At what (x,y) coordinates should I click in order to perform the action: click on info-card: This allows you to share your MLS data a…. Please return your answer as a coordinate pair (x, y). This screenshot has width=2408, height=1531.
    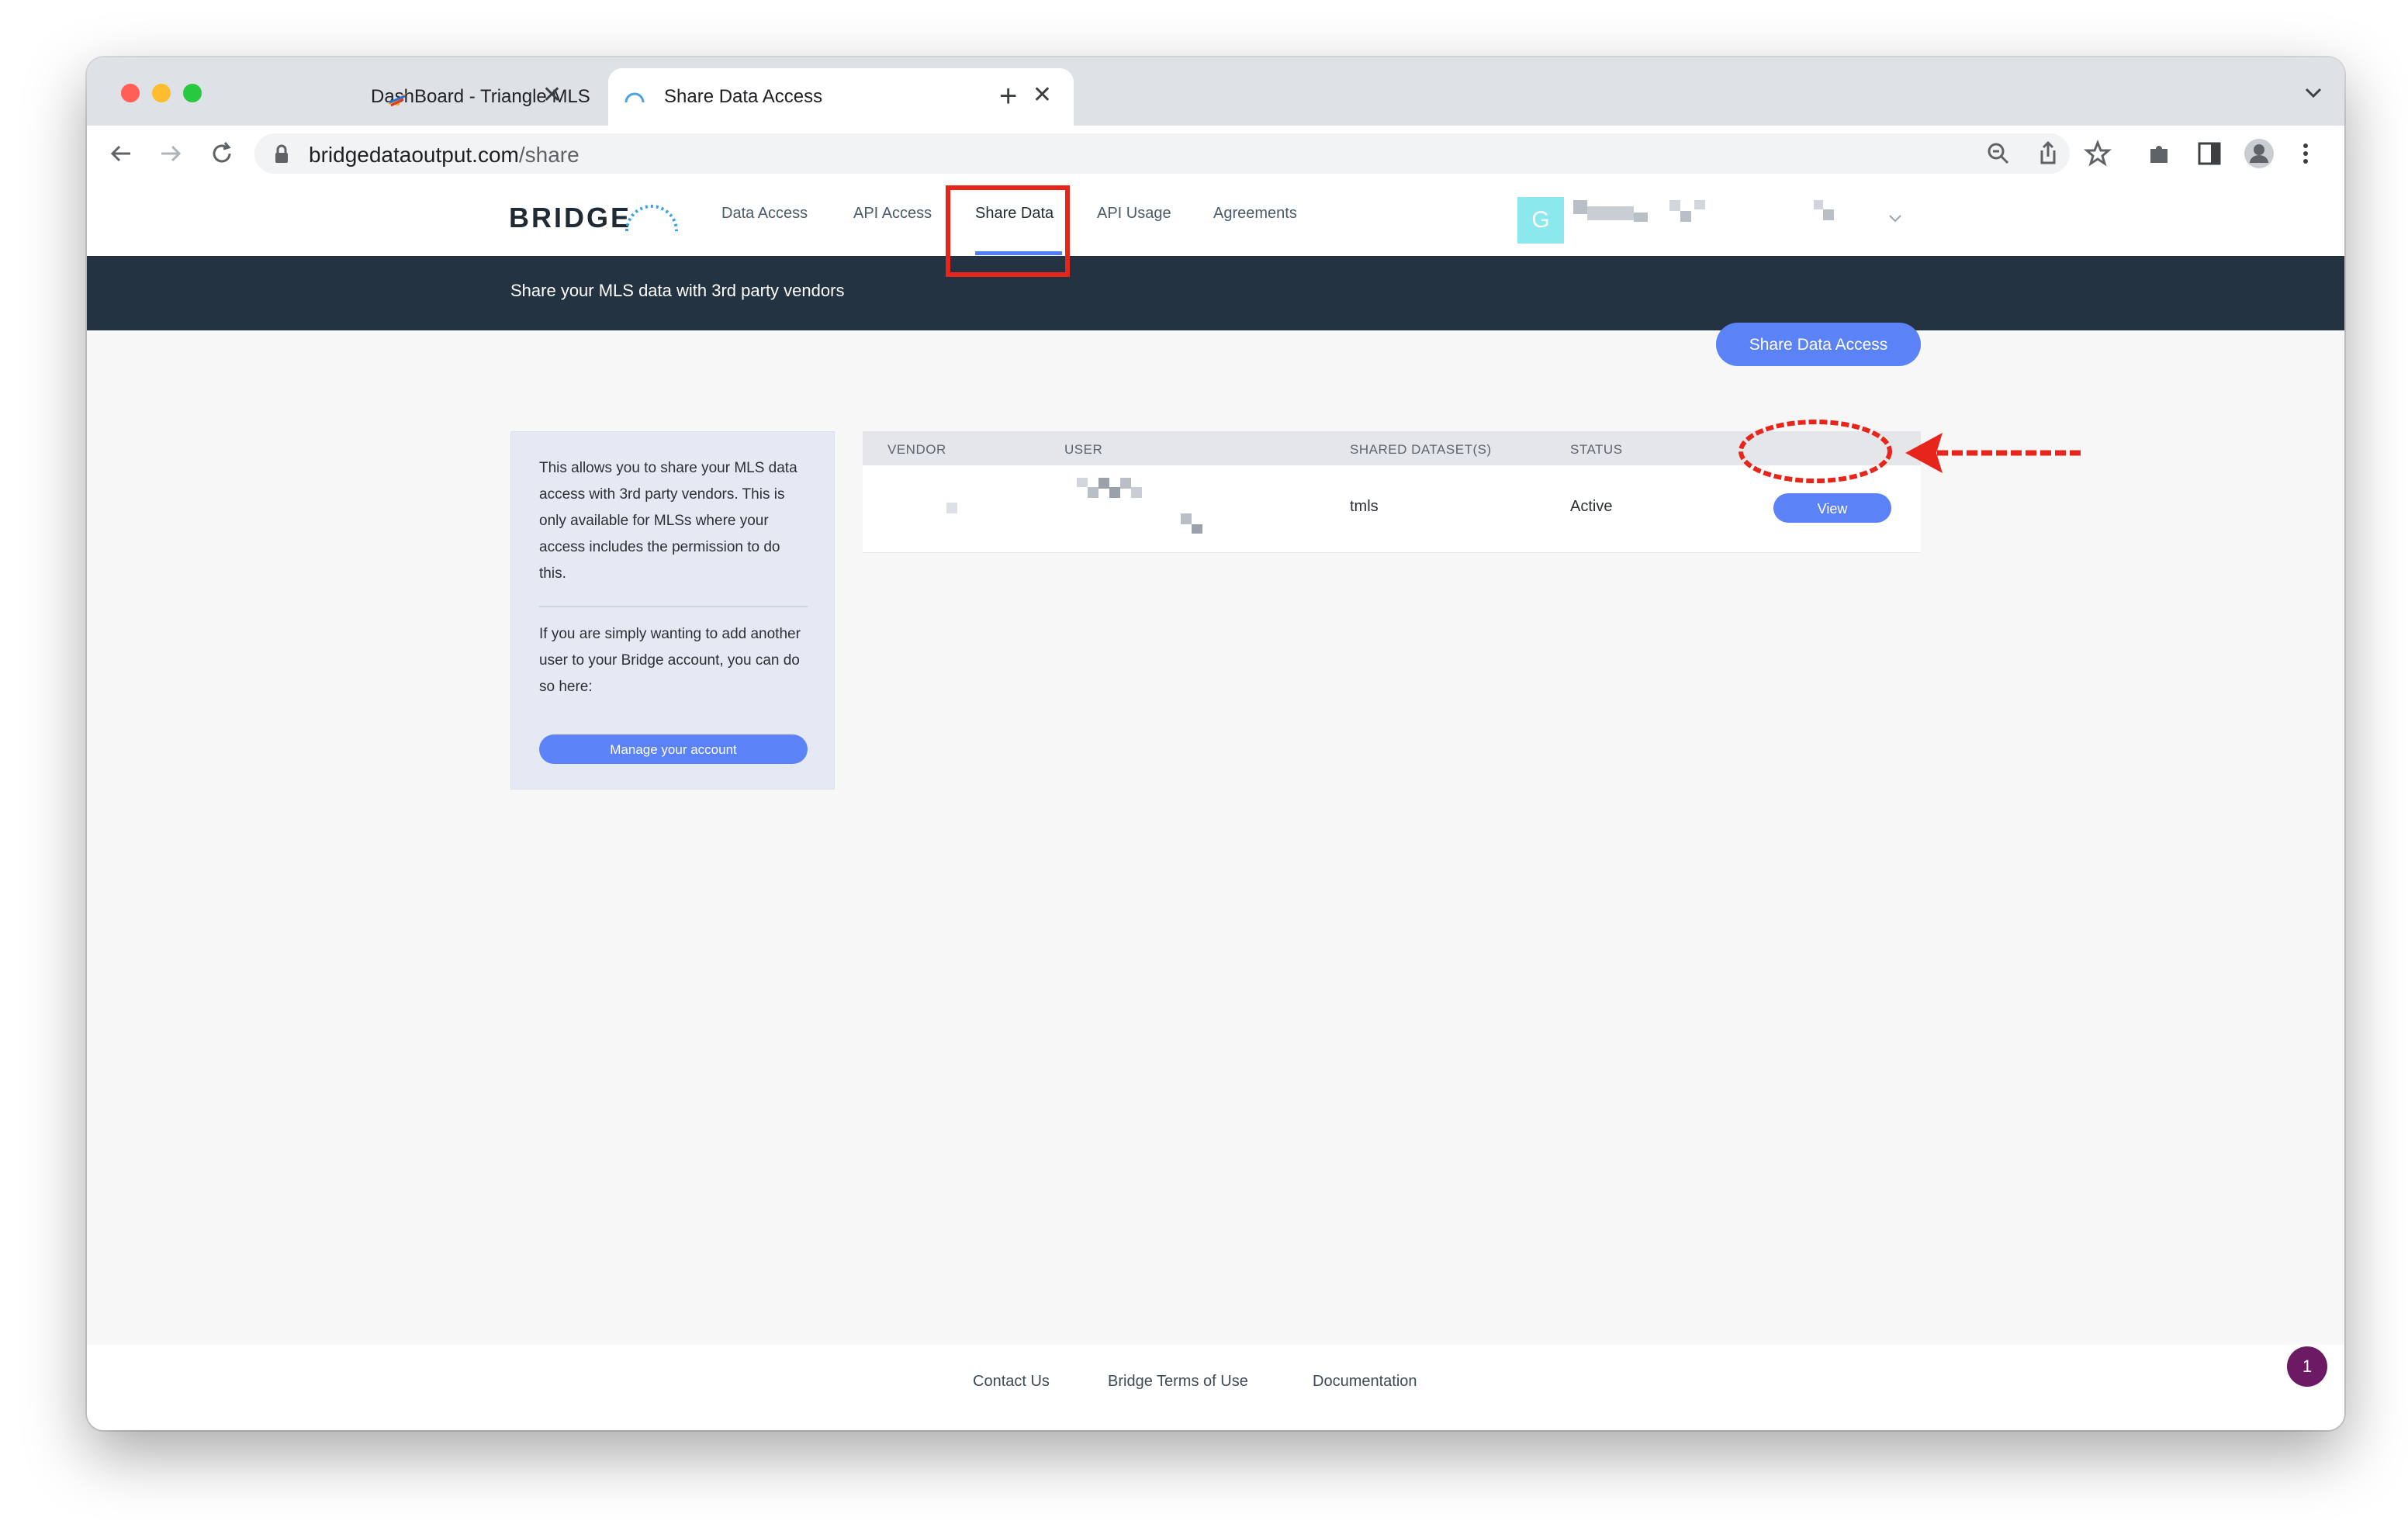
    Looking at the image, I should click on (672, 610).